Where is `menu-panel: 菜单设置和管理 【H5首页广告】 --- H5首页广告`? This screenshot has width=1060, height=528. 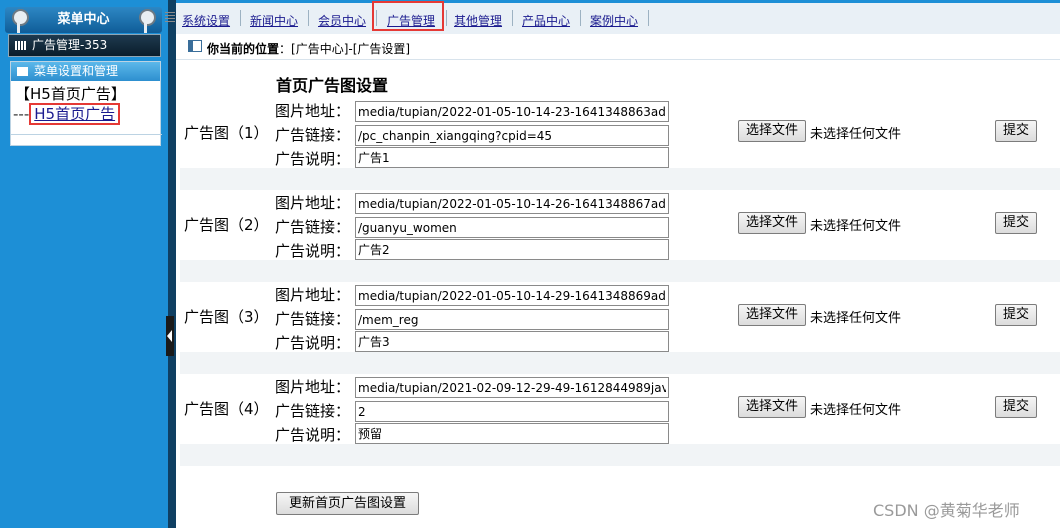 menu-panel: 菜单设置和管理 【H5首页广告】 --- H5首页广告 is located at coordinates (86, 103).